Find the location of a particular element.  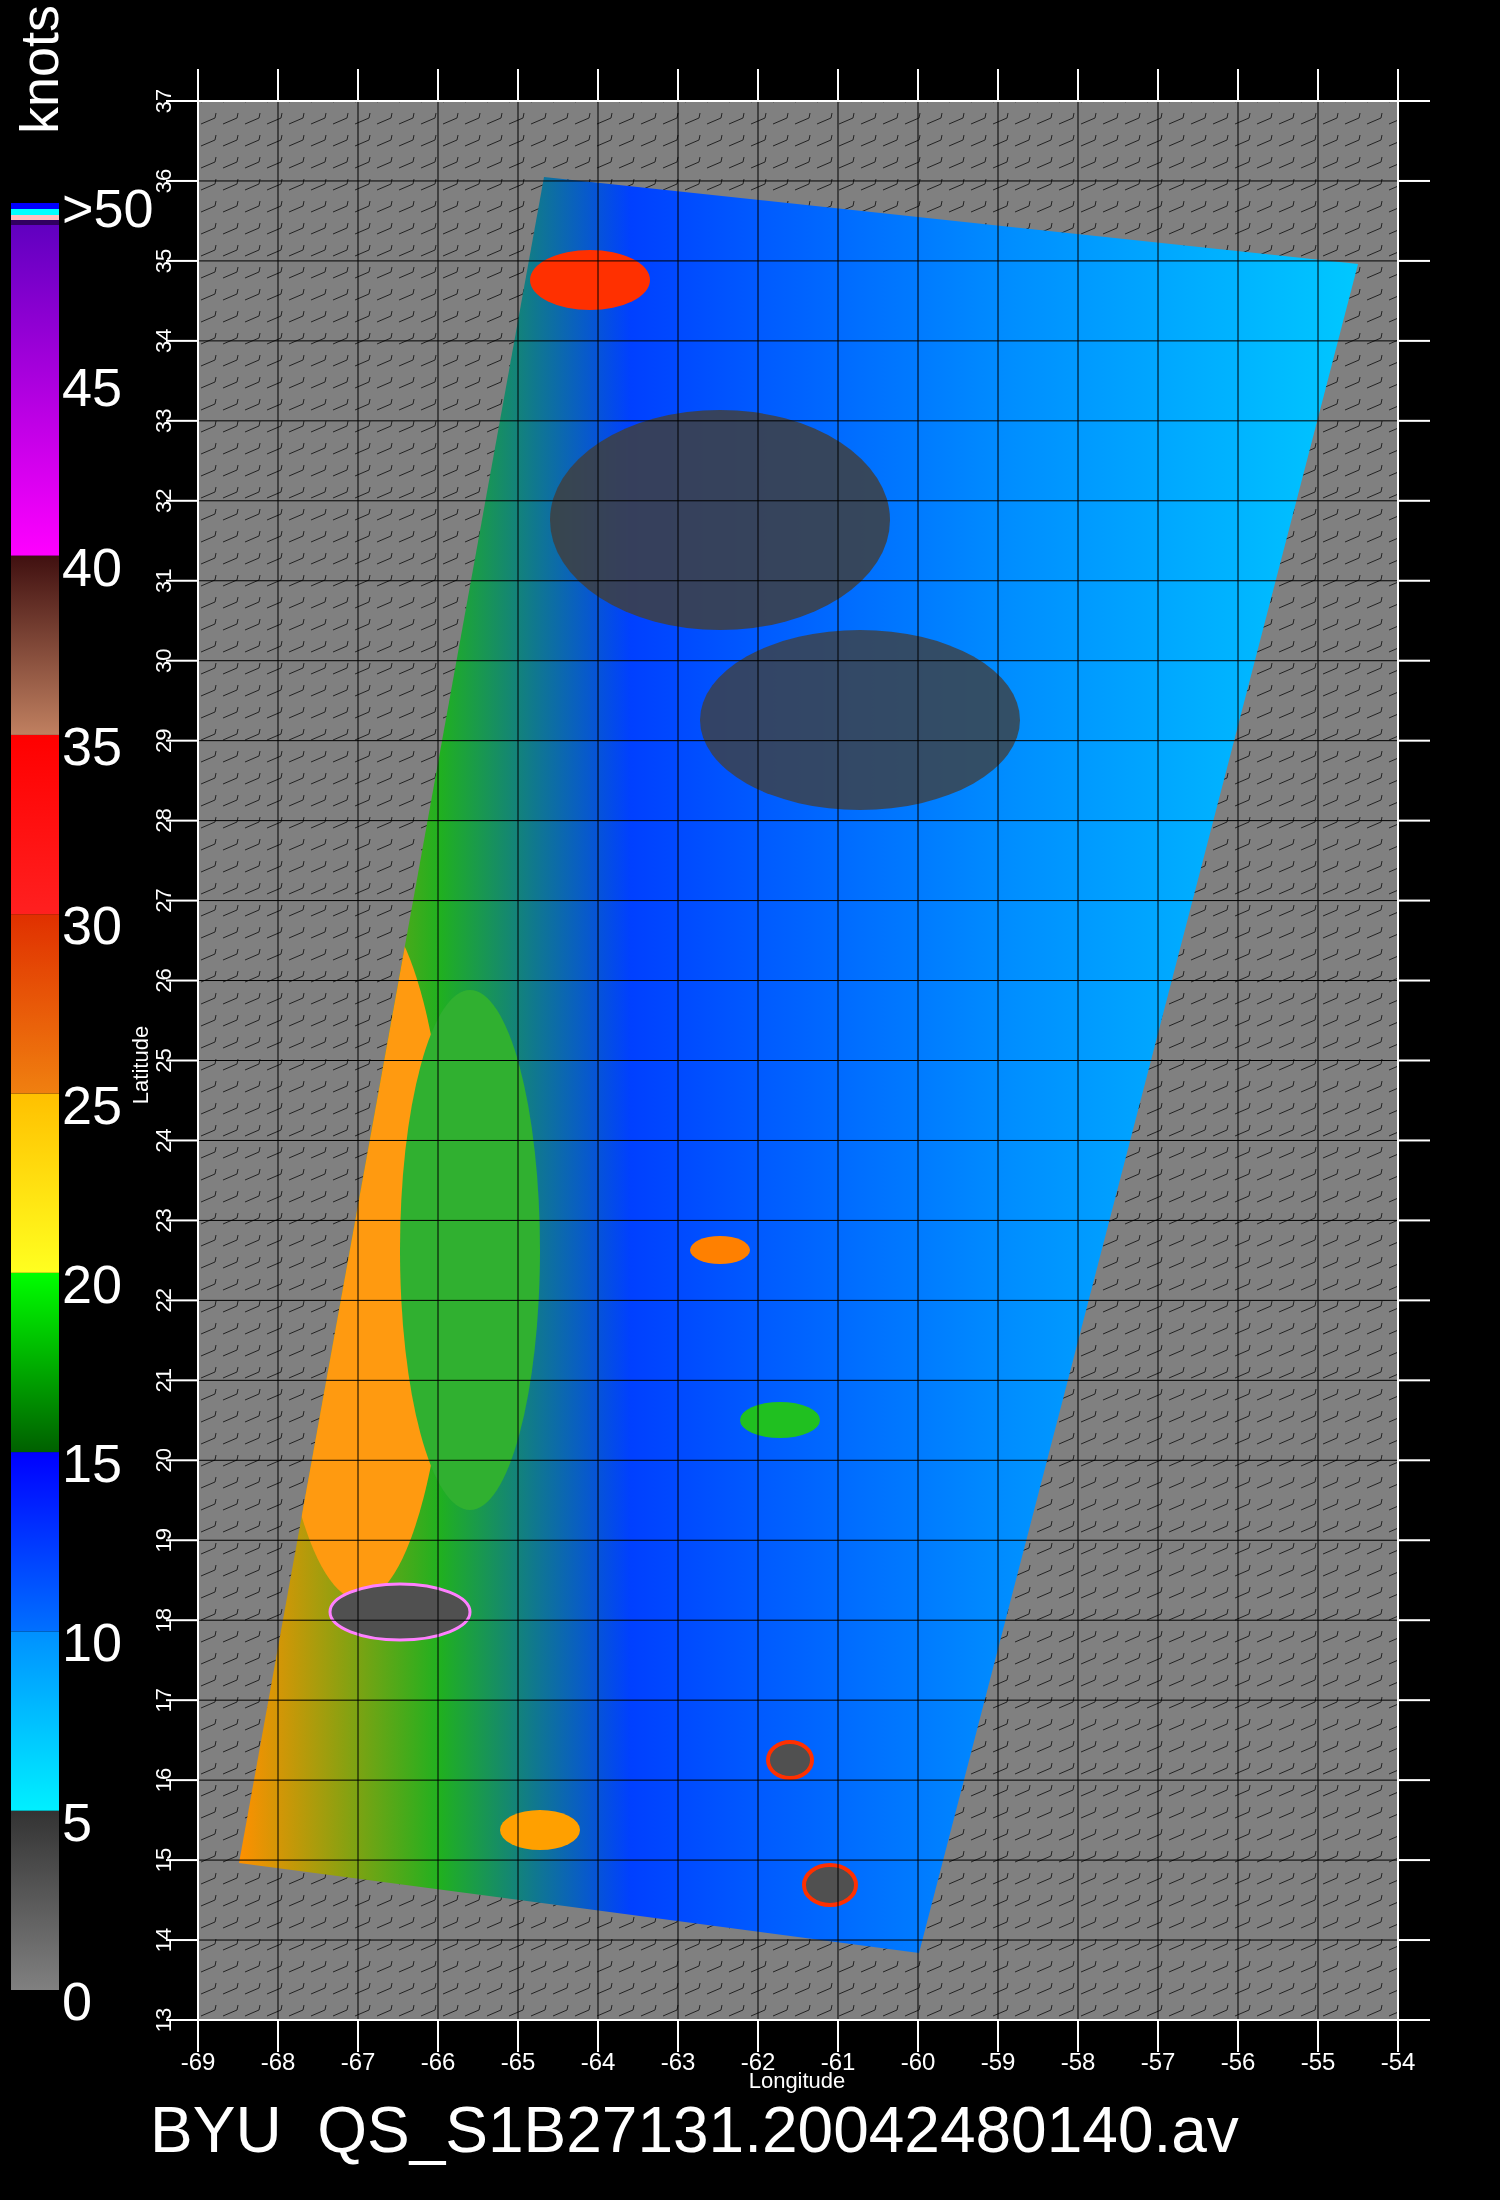

latitude-tick-label: 17 is located at coordinates (163, 1700).